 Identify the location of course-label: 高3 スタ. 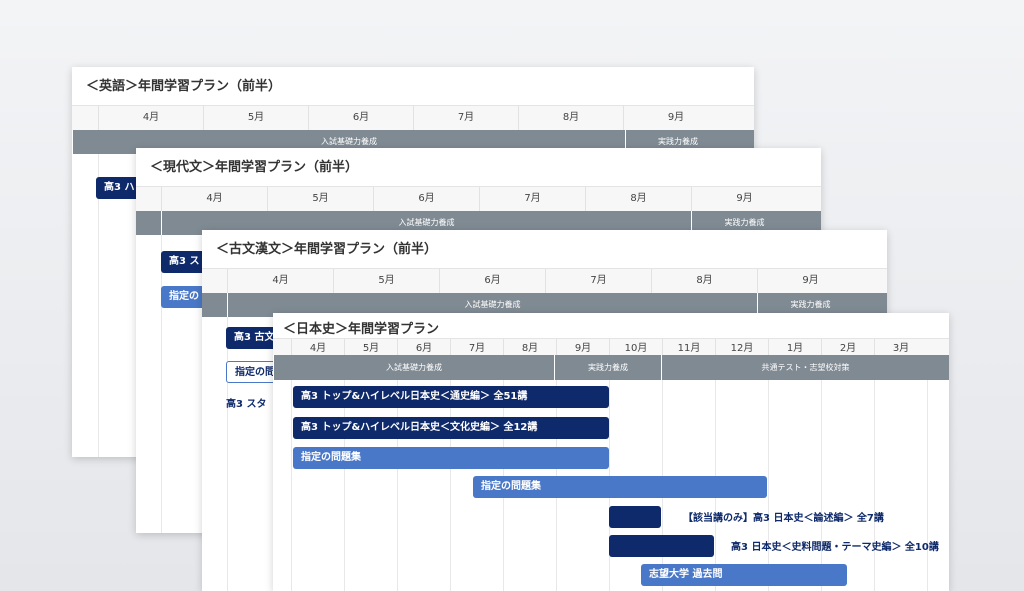
(246, 404).